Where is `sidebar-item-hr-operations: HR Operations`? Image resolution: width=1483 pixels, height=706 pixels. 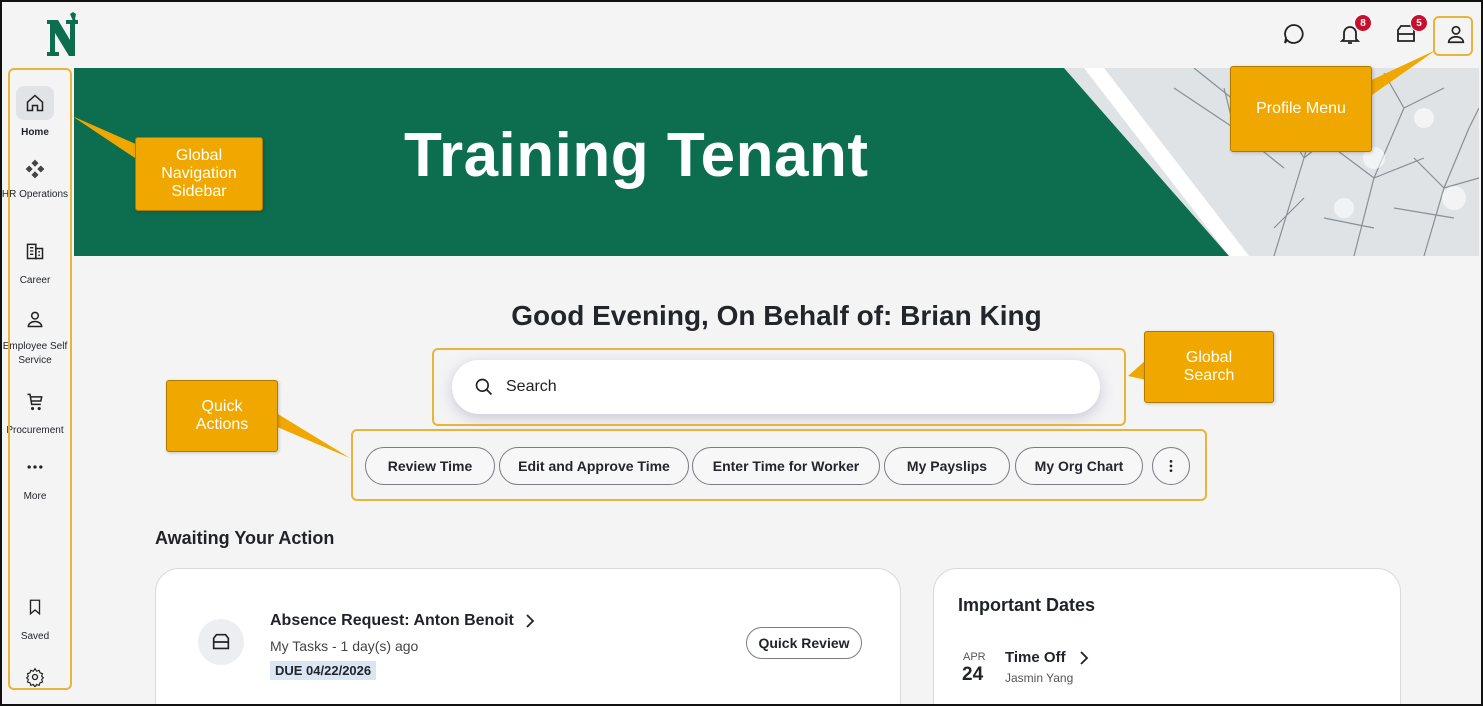 sidebar-item-hr-operations: HR Operations is located at coordinates (35, 177).